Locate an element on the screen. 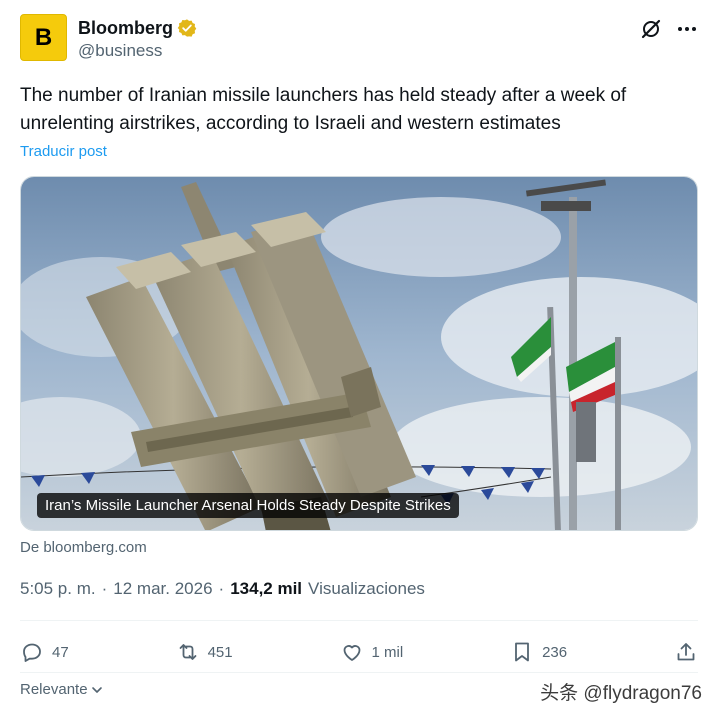 The image size is (718, 715). repost-button: 451 is located at coordinates (204, 652).